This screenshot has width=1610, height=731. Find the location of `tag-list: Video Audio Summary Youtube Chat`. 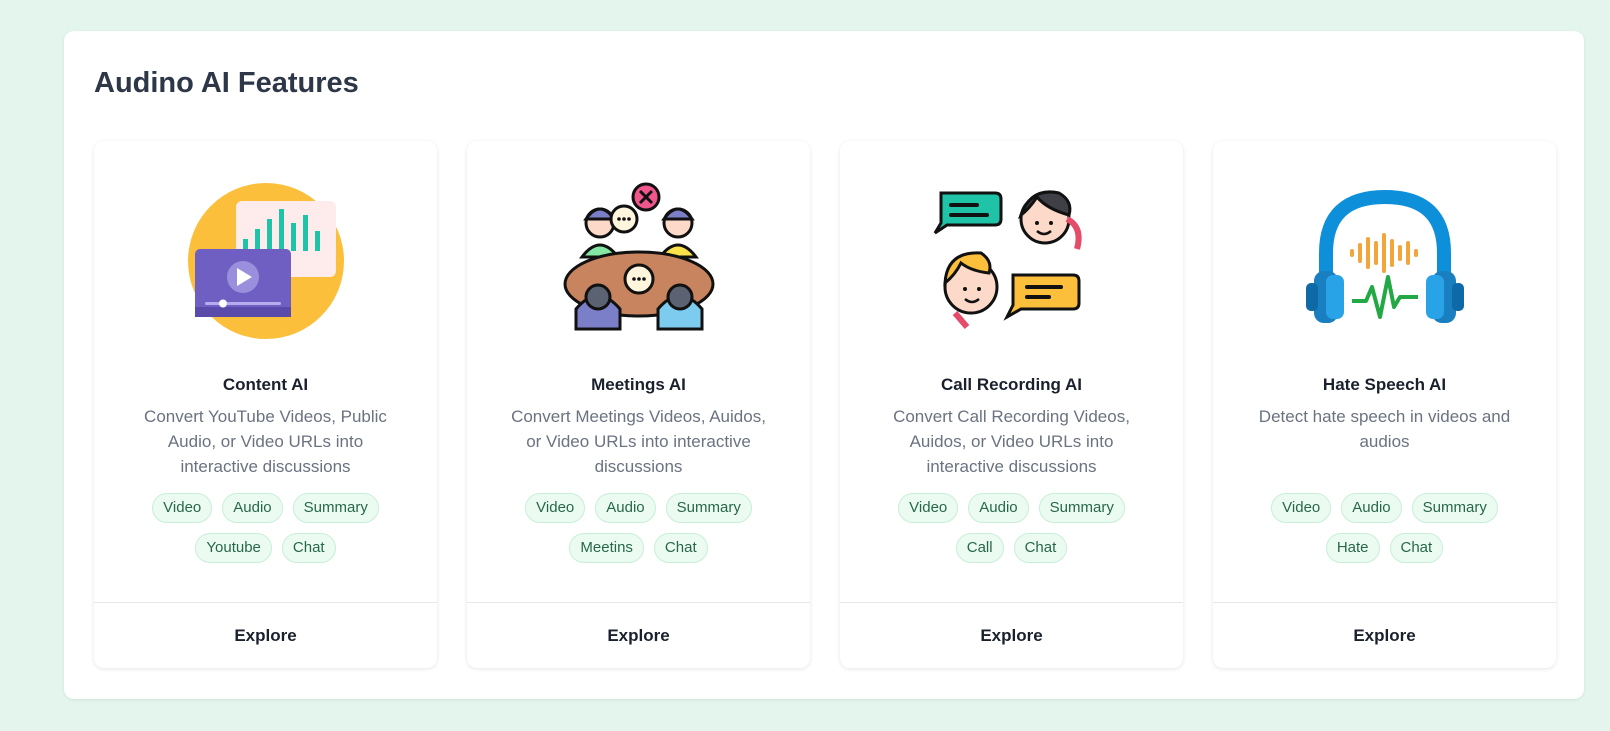

tag-list: Video Audio Summary Youtube Chat is located at coordinates (265, 528).